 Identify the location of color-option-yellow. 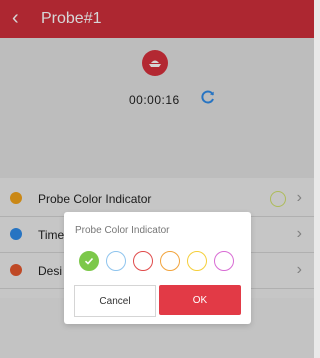
(197, 261).